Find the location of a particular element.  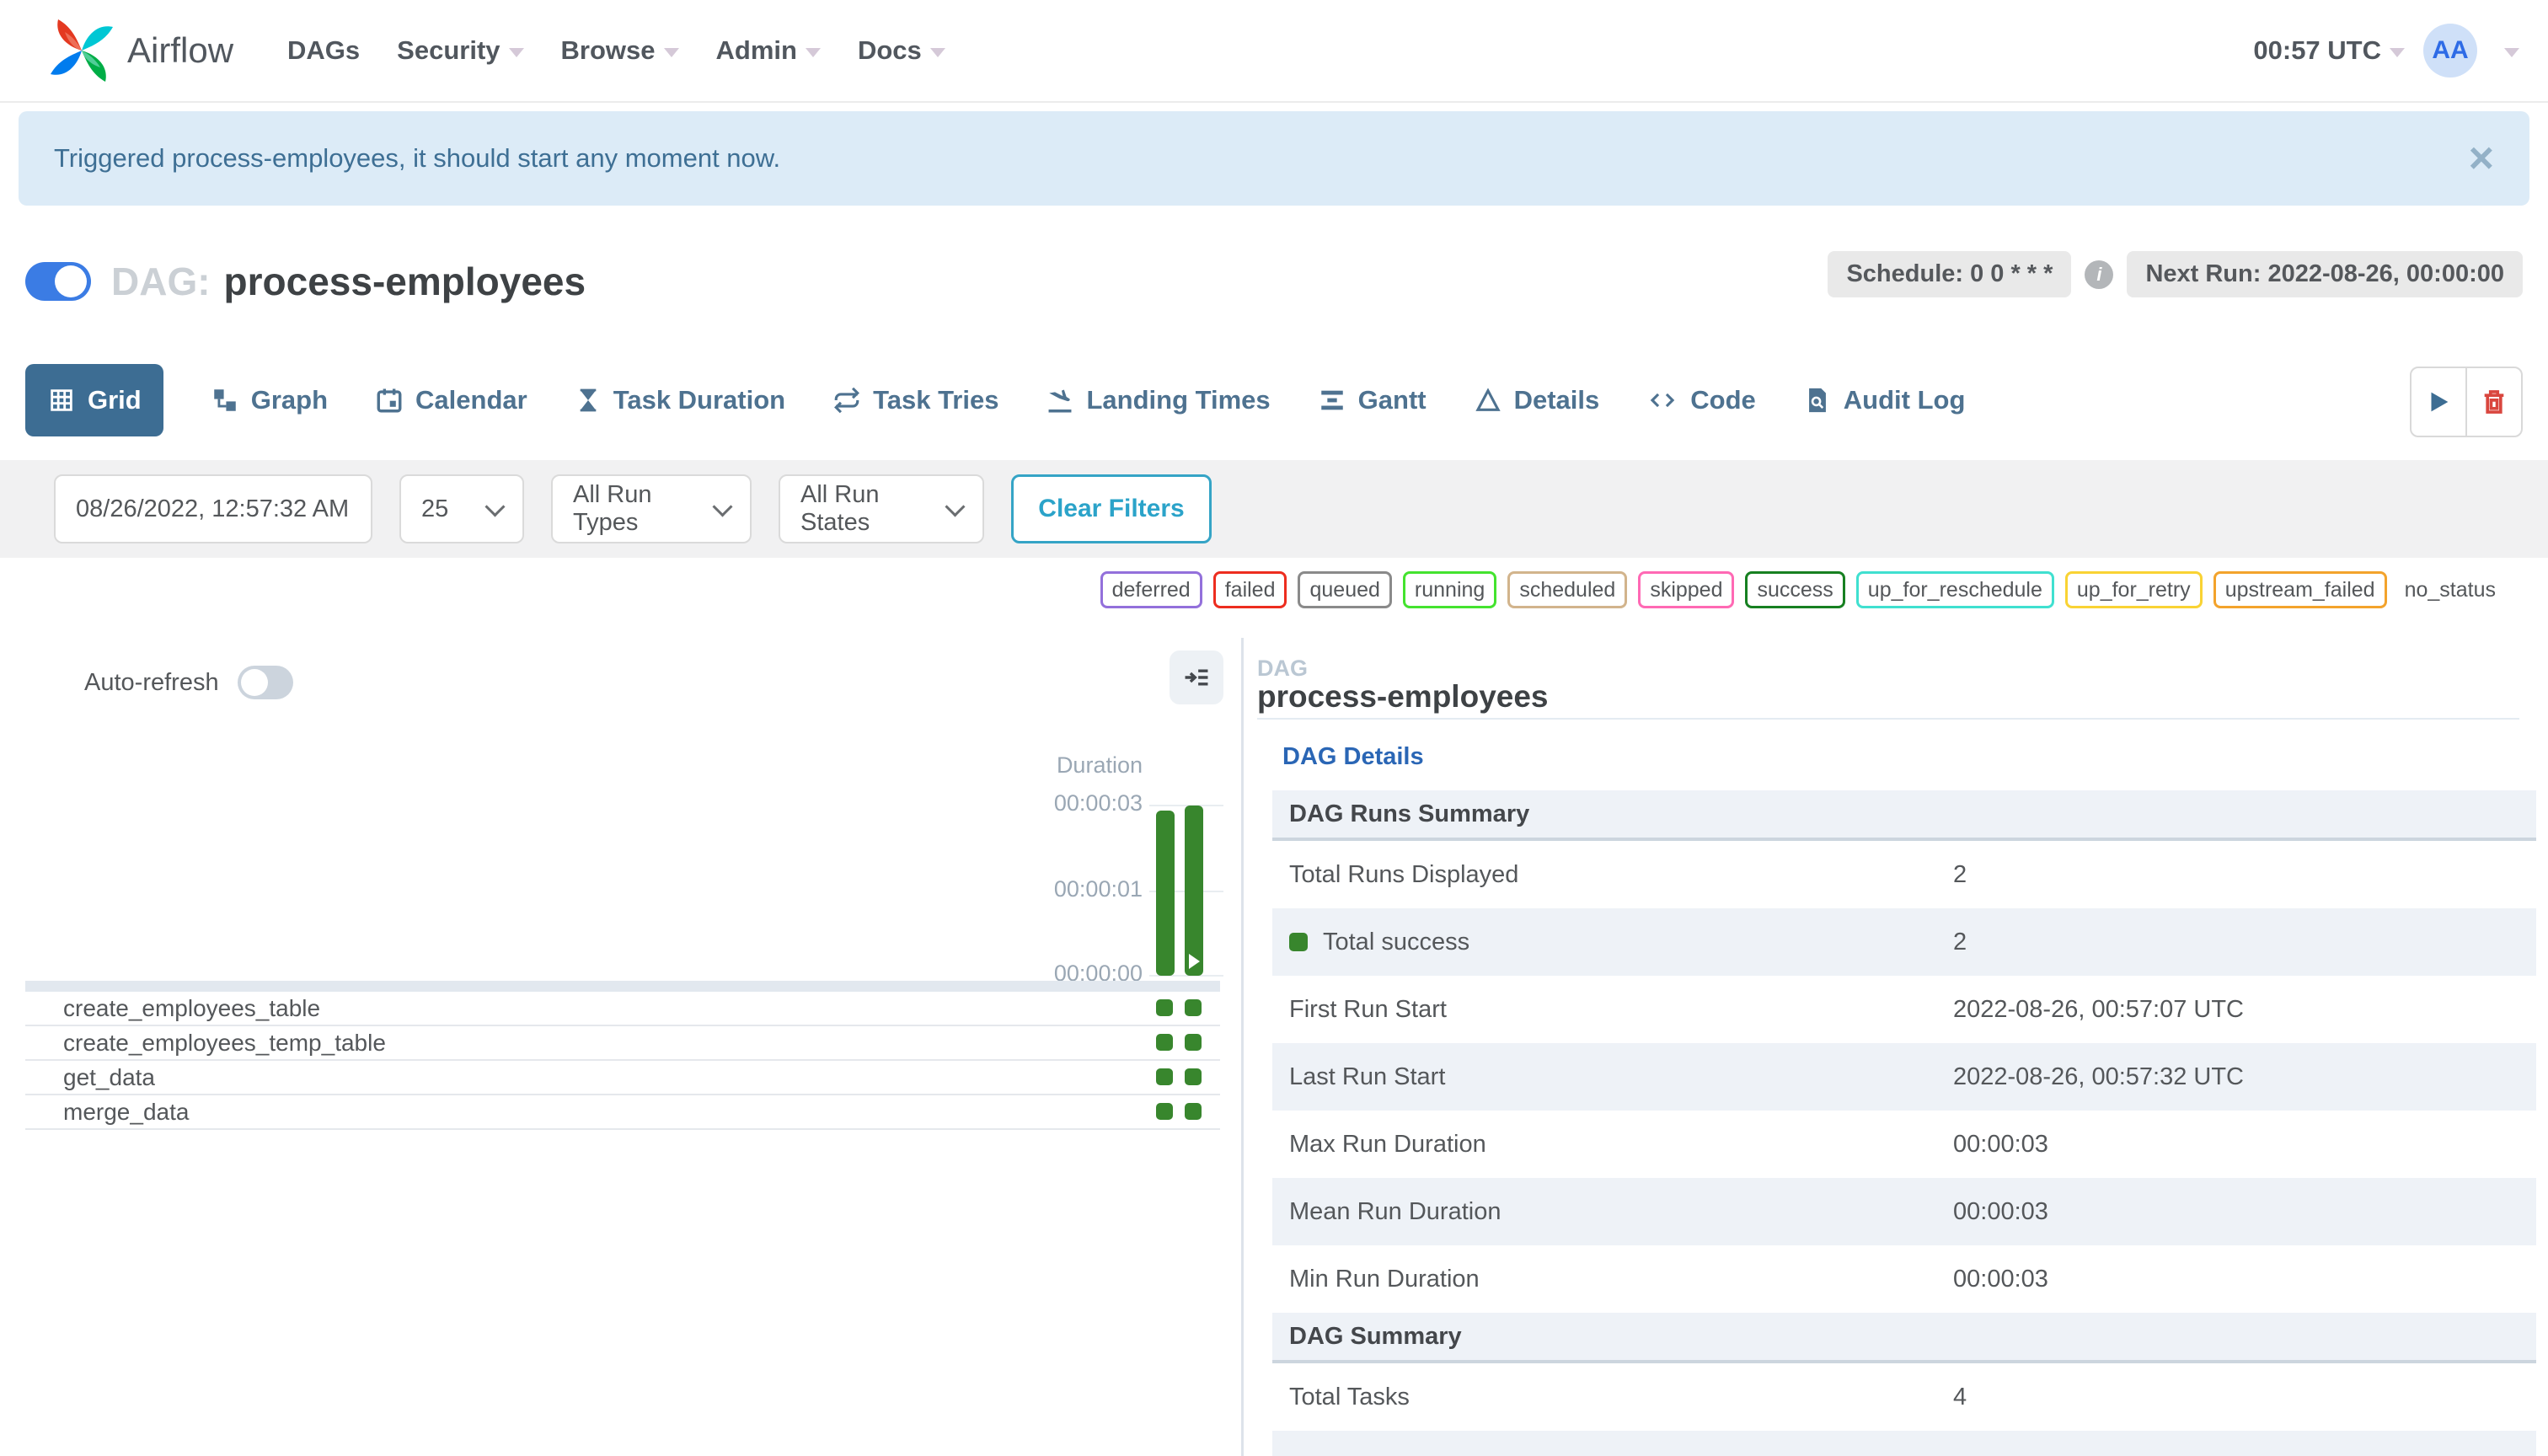

toggle-details-panel-button is located at coordinates (1196, 677).